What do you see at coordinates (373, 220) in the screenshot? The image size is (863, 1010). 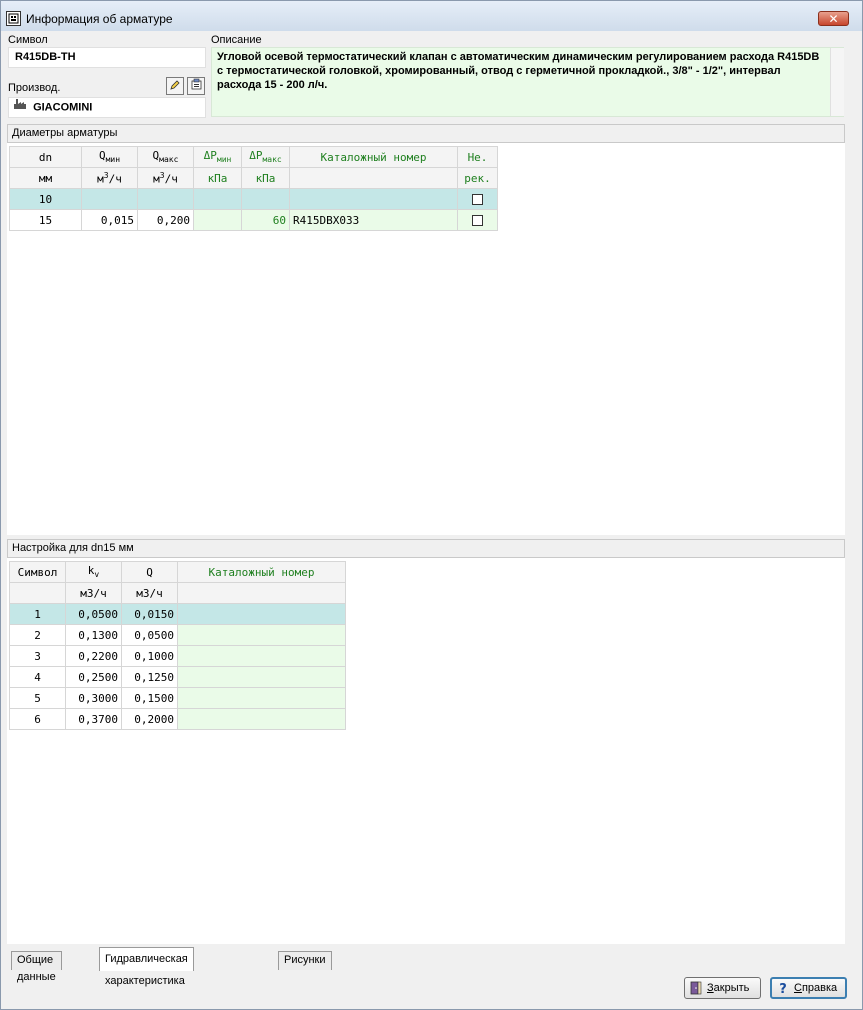 I see `cell-catalog: R415DBX033` at bounding box center [373, 220].